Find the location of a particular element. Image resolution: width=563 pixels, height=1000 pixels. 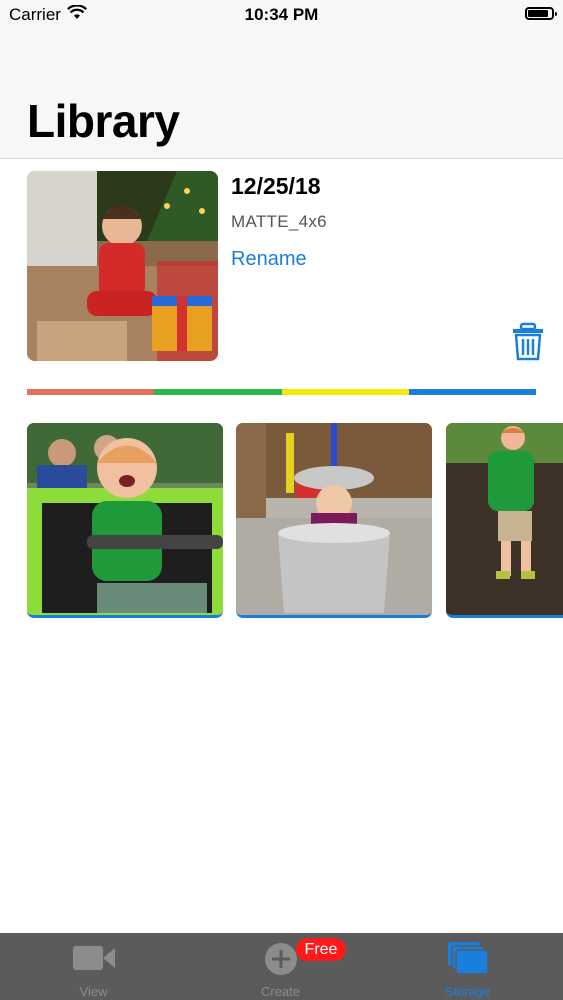

card-format: MATTE_4x6 is located at coordinates (279, 221).